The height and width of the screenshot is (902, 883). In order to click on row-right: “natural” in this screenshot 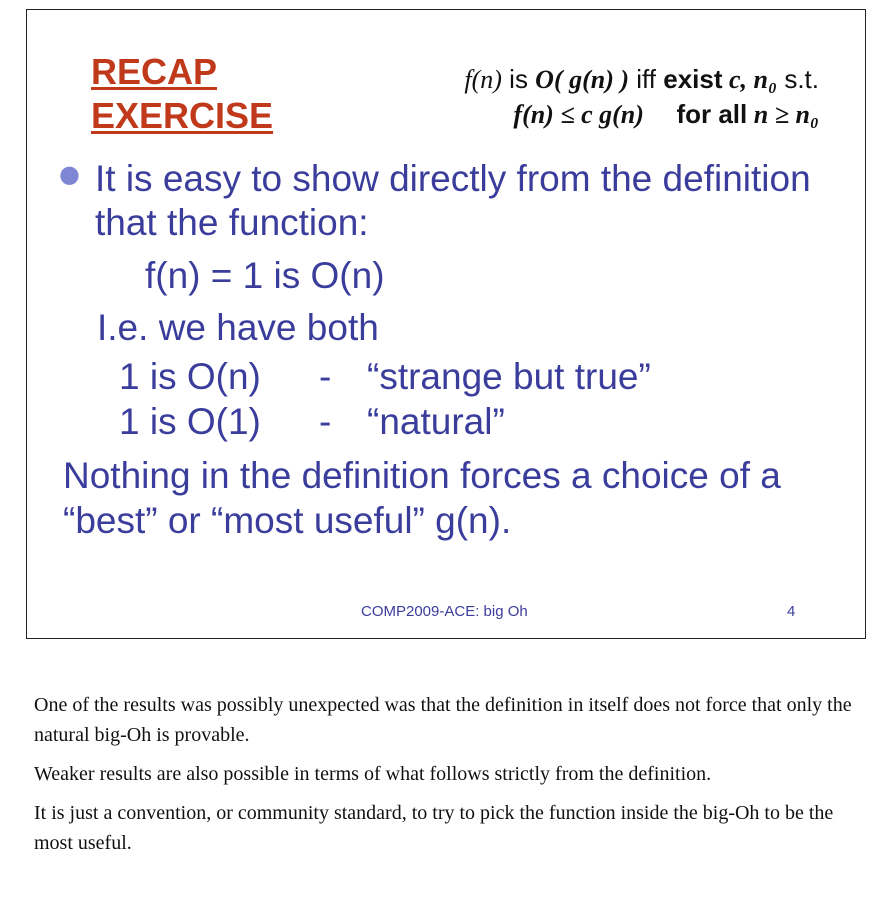, I will do `click(436, 421)`.